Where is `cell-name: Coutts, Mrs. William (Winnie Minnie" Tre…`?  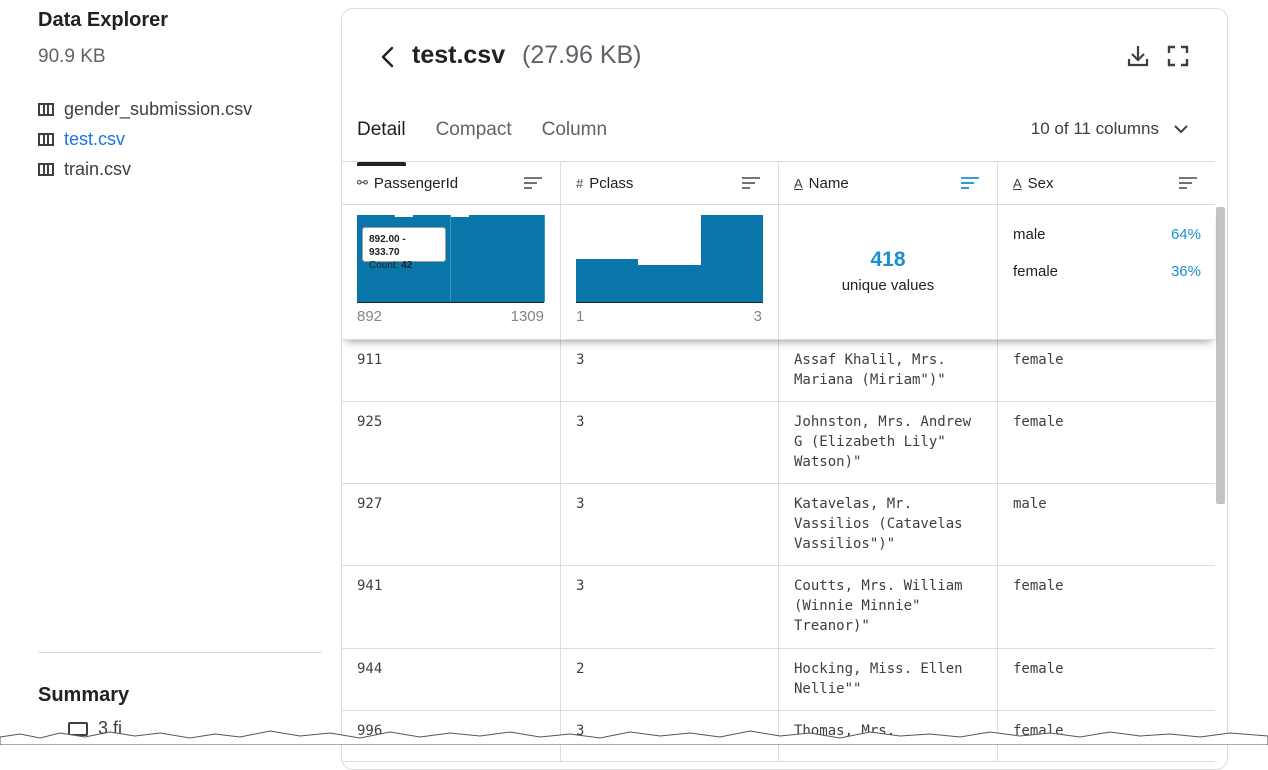
cell-name: Coutts, Mrs. William (Winnie Minnie" Tre… is located at coordinates (888, 607).